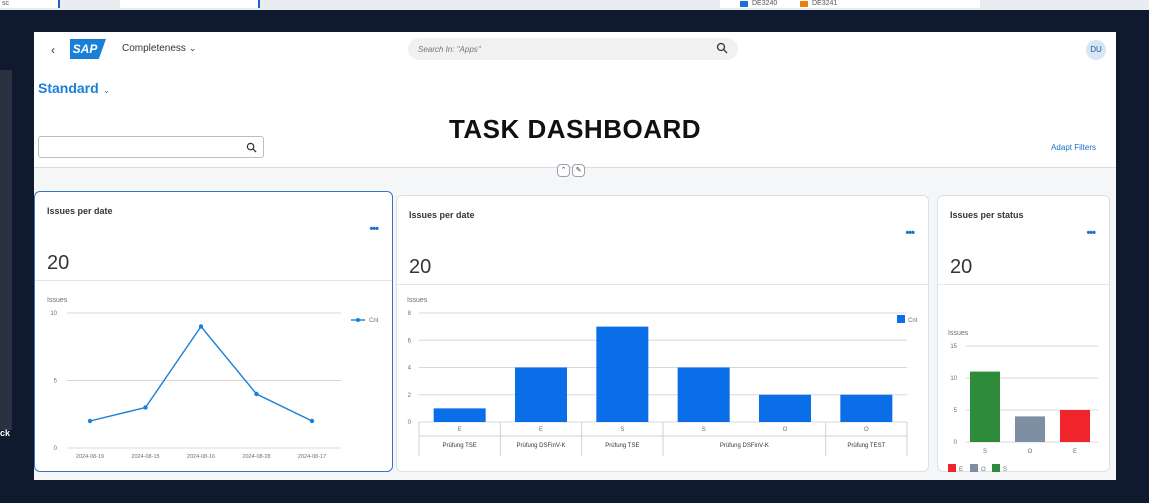  Describe the element at coordinates (145, 457) in the screenshot. I see `x-tick-label: 2024-08-15` at that location.